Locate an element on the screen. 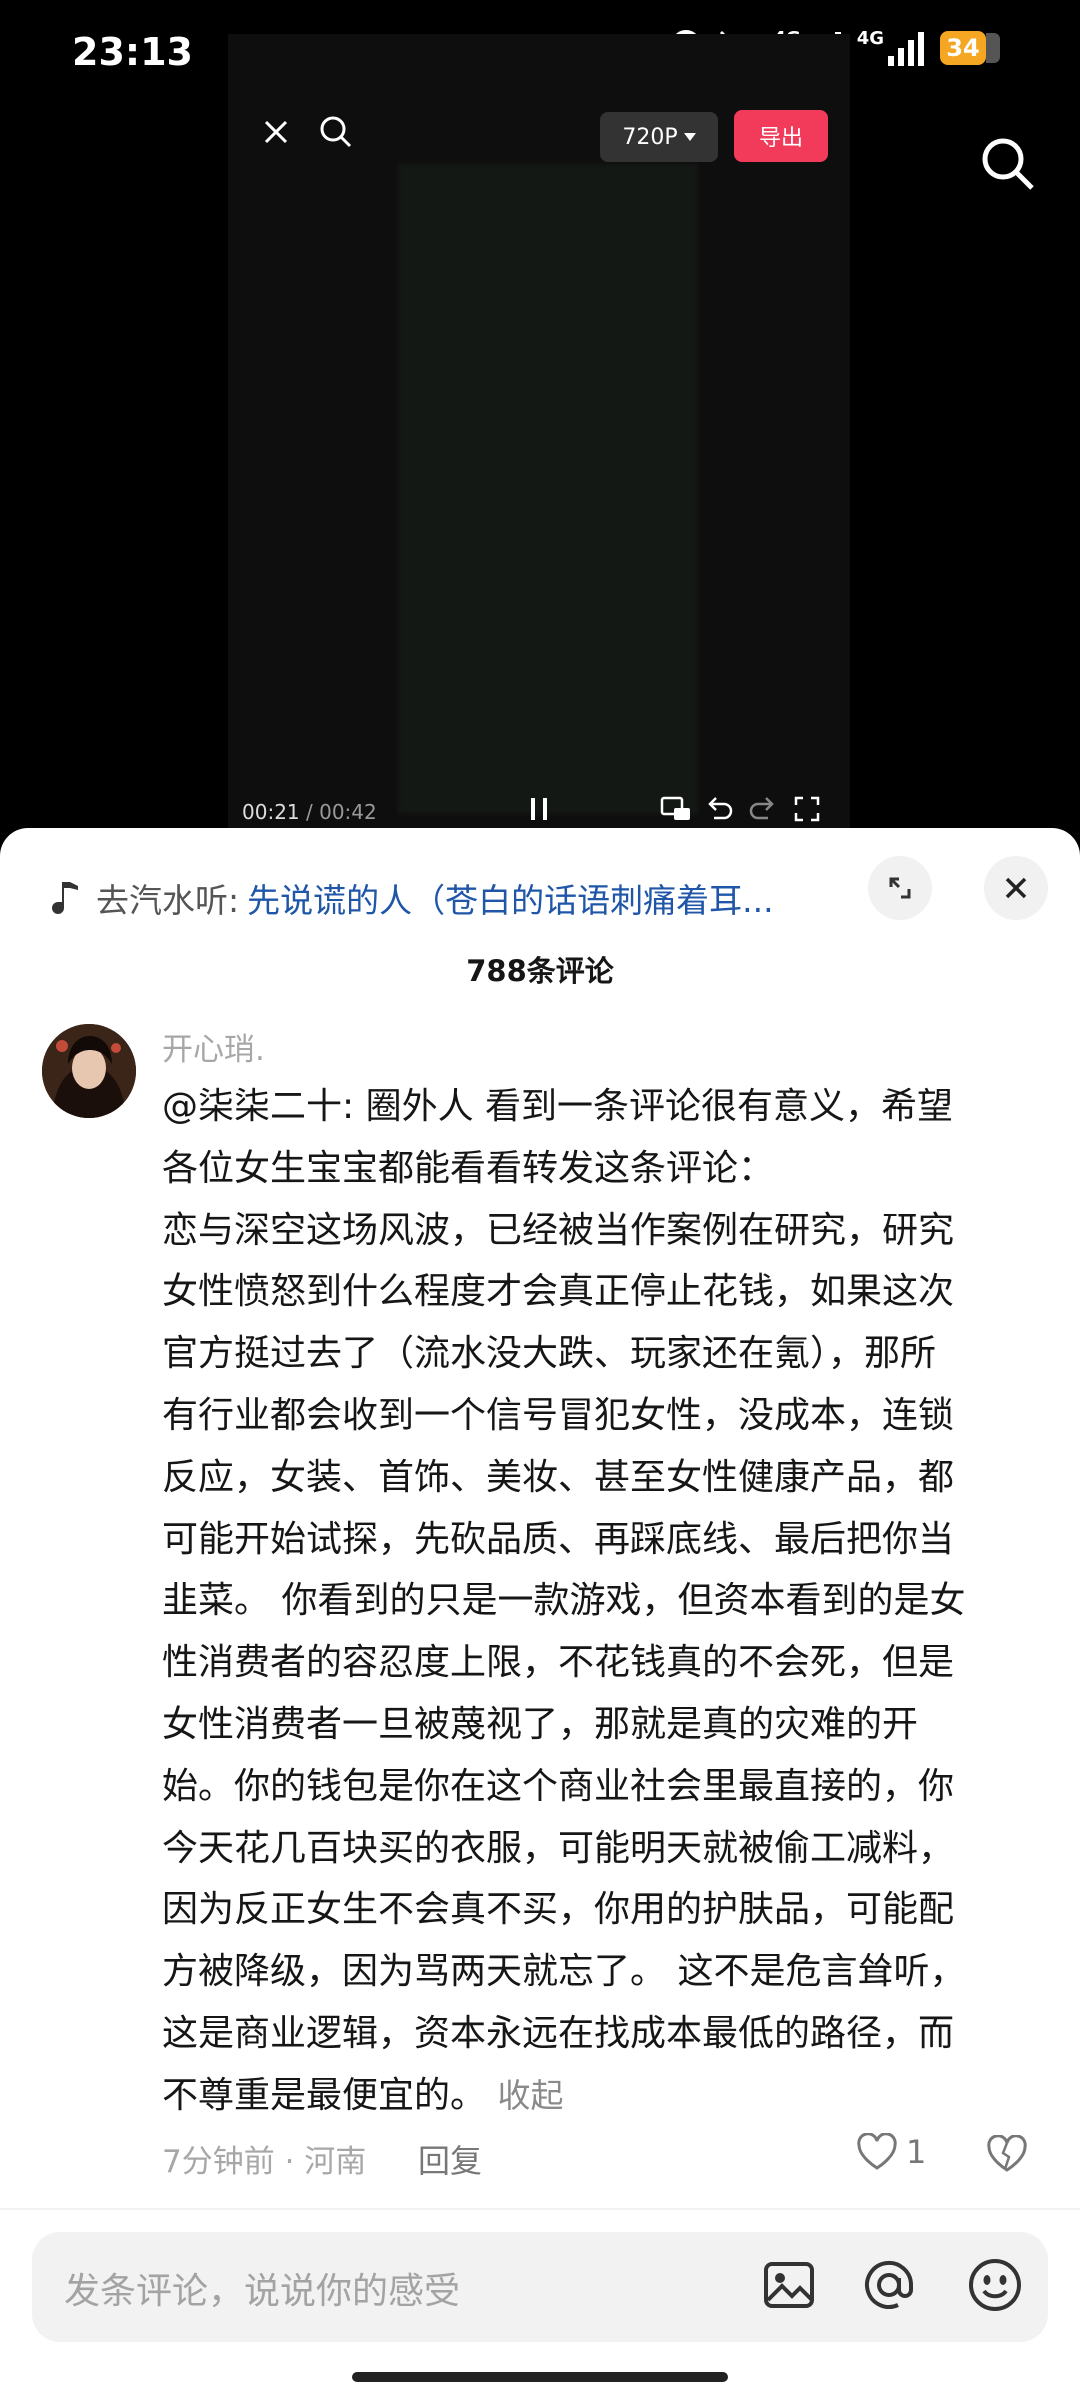 The height and width of the screenshot is (2400, 1080). undo-icon is located at coordinates (719, 809).